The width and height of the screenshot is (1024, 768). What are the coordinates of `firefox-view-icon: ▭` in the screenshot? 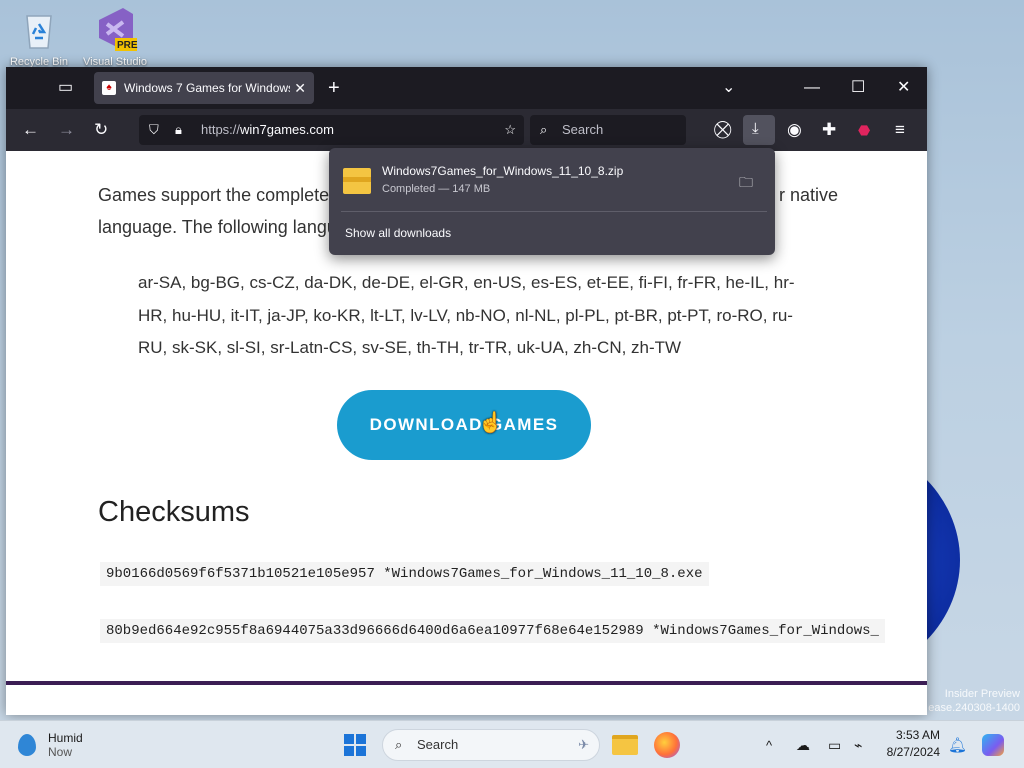 It's located at (65, 88).